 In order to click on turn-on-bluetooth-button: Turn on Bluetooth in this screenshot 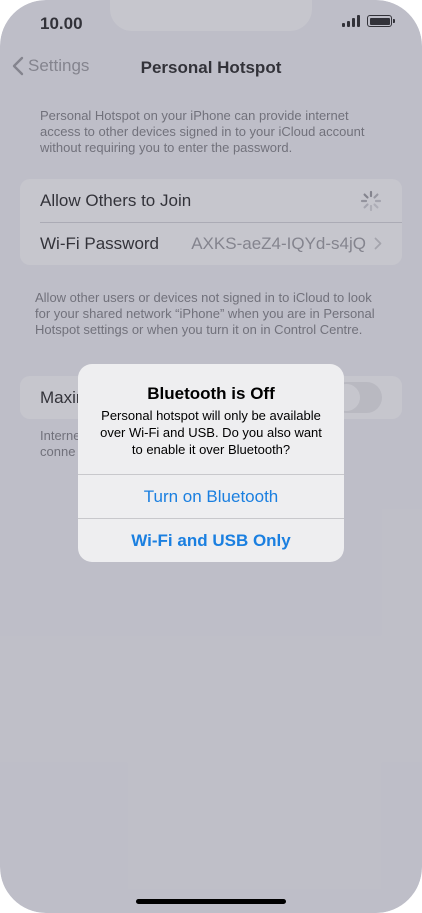, I will do `click(211, 496)`.